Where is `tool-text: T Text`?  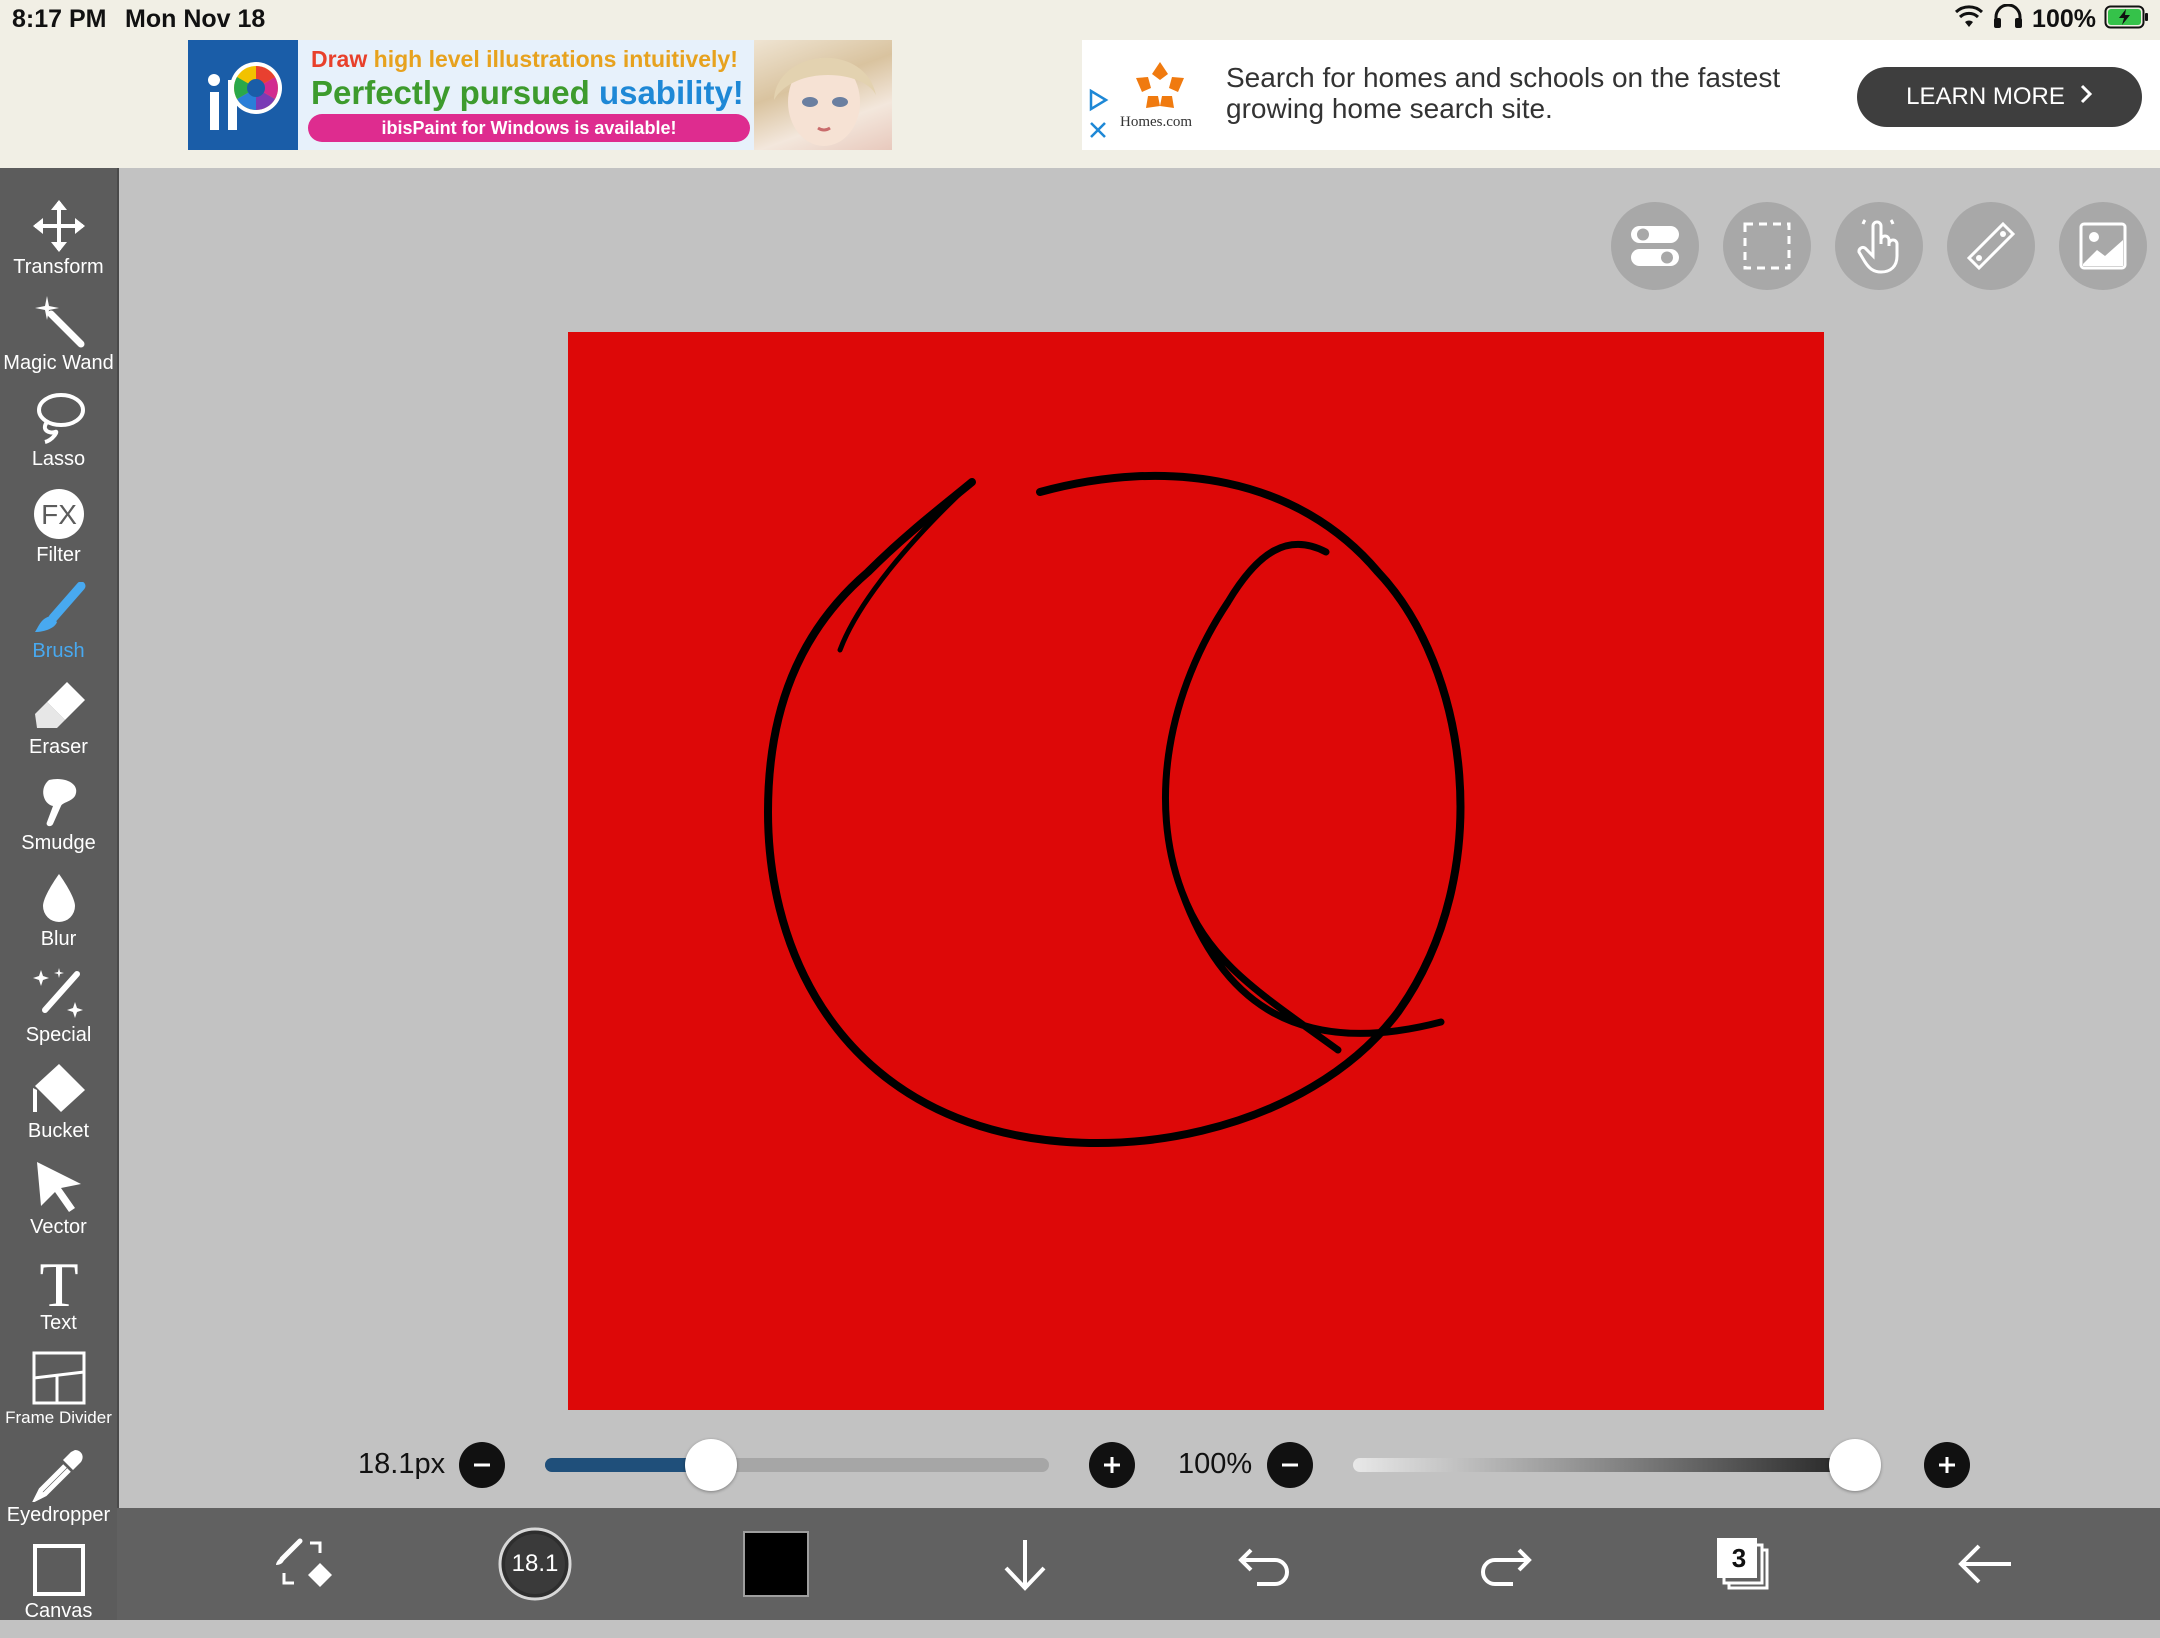 tool-text: T Text is located at coordinates (58, 1302).